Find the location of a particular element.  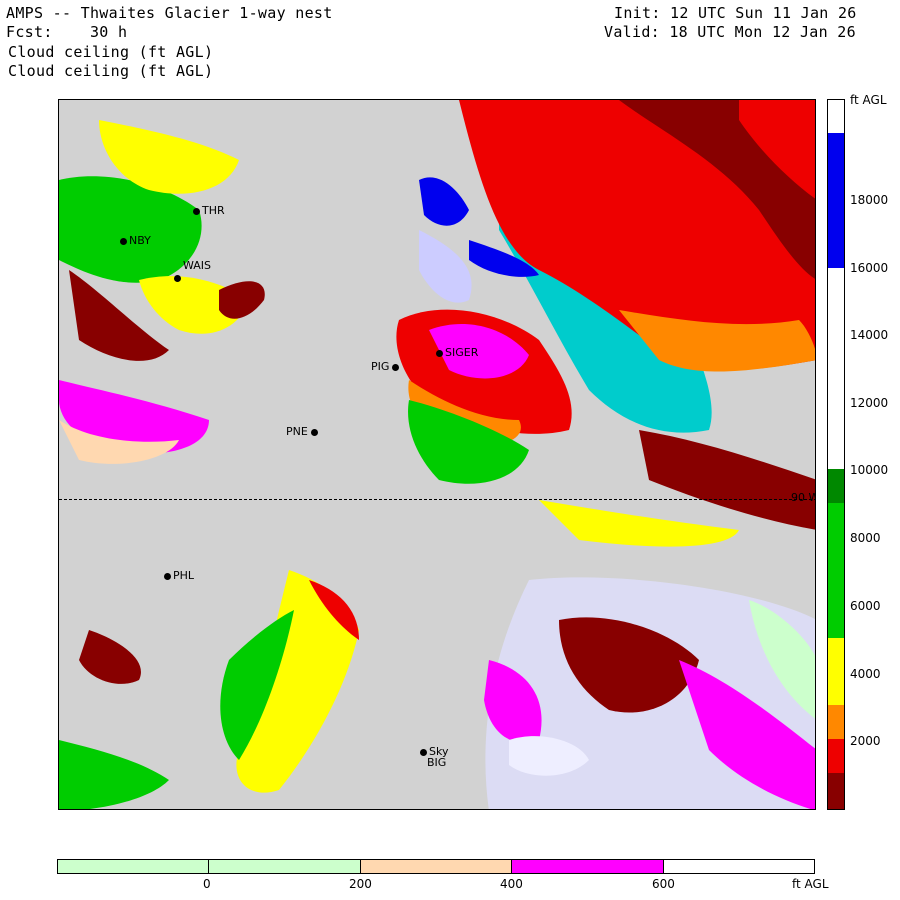

colorbar-label-8000: 8000 is located at coordinates (865, 538).